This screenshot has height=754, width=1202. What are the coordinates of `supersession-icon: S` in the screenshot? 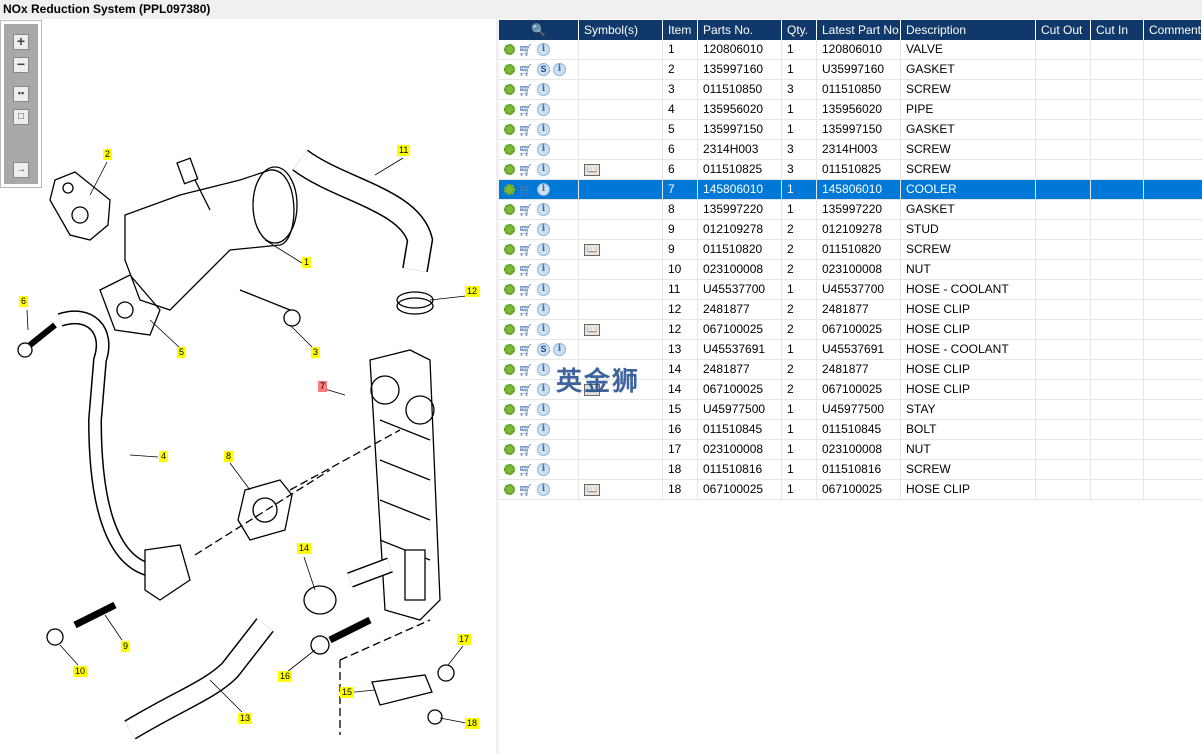 It's located at (543, 69).